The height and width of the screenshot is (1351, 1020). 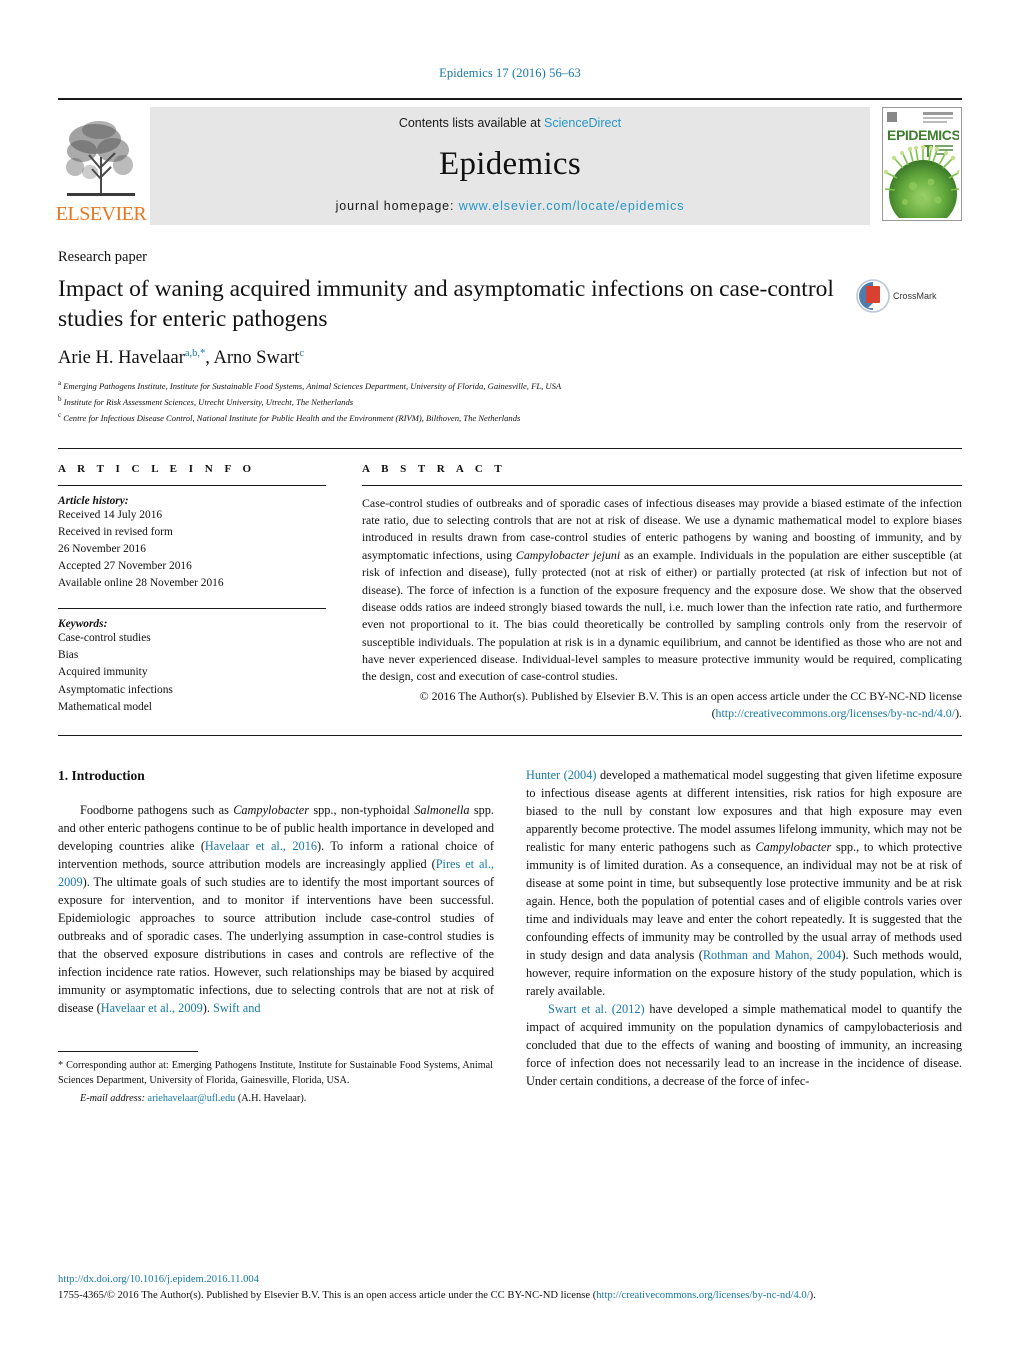 I want to click on email-suffix: (A.H. Havelaar)., so click(x=271, y=1098).